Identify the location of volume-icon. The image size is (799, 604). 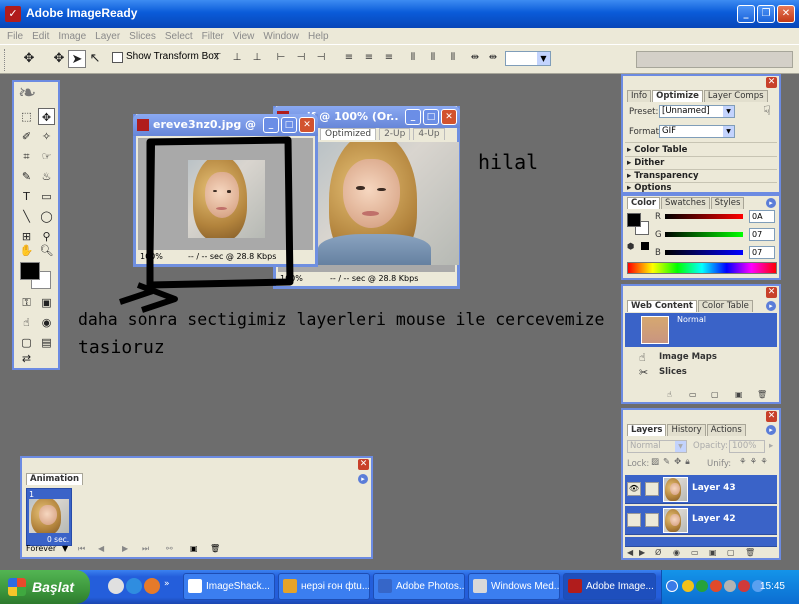
(730, 586).